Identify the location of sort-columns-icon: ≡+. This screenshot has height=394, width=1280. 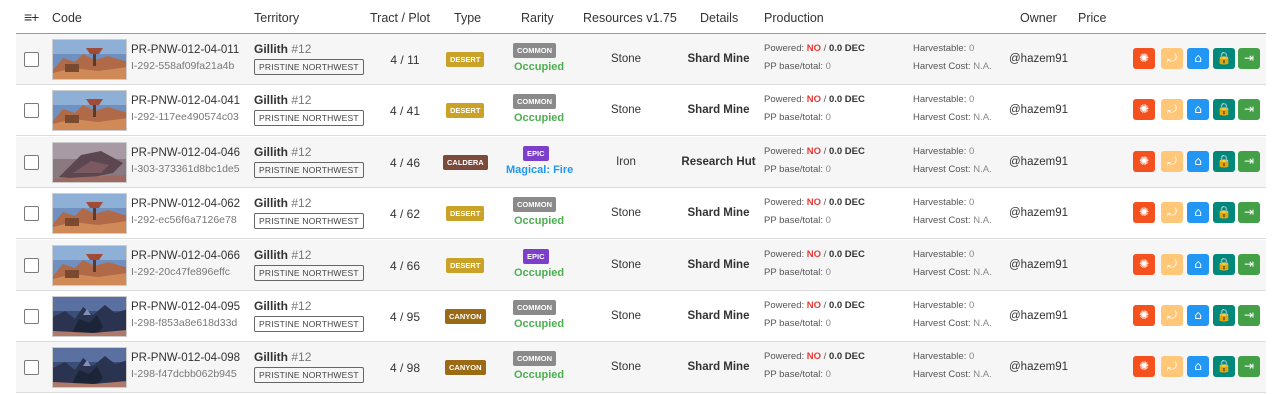
(31, 17).